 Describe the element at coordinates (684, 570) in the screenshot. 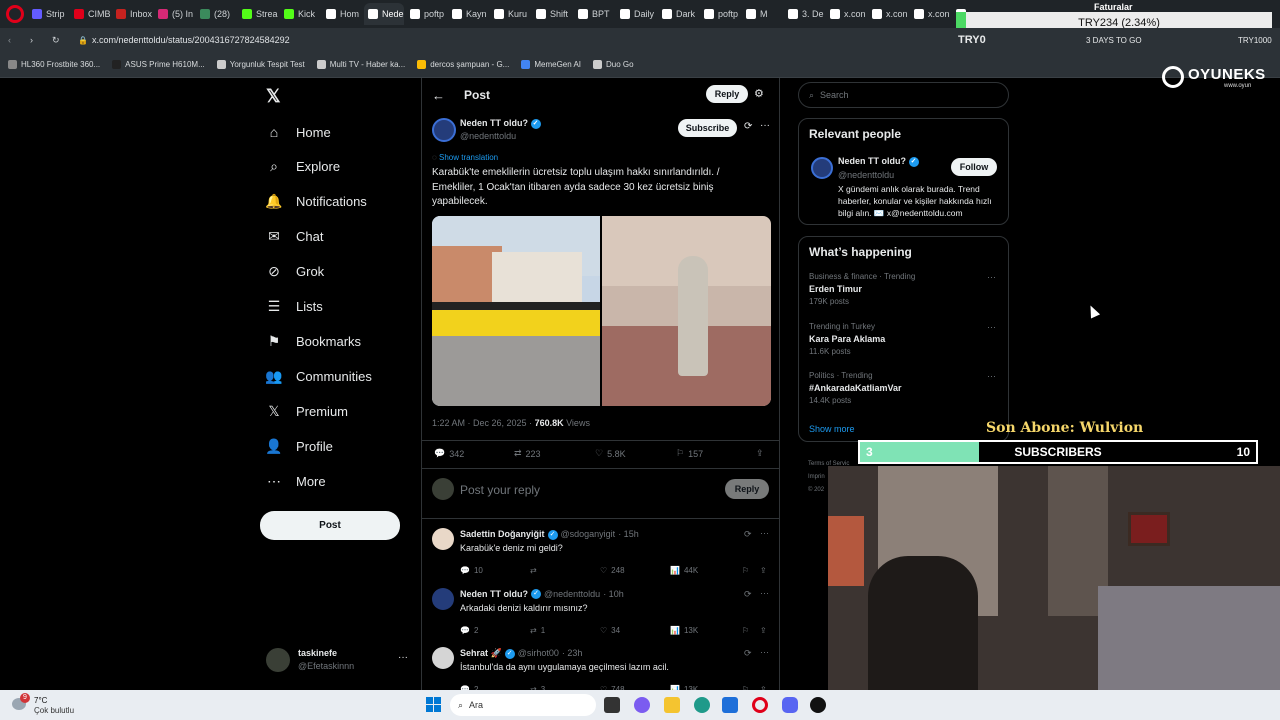

I see `views-action: 📊 44K` at that location.